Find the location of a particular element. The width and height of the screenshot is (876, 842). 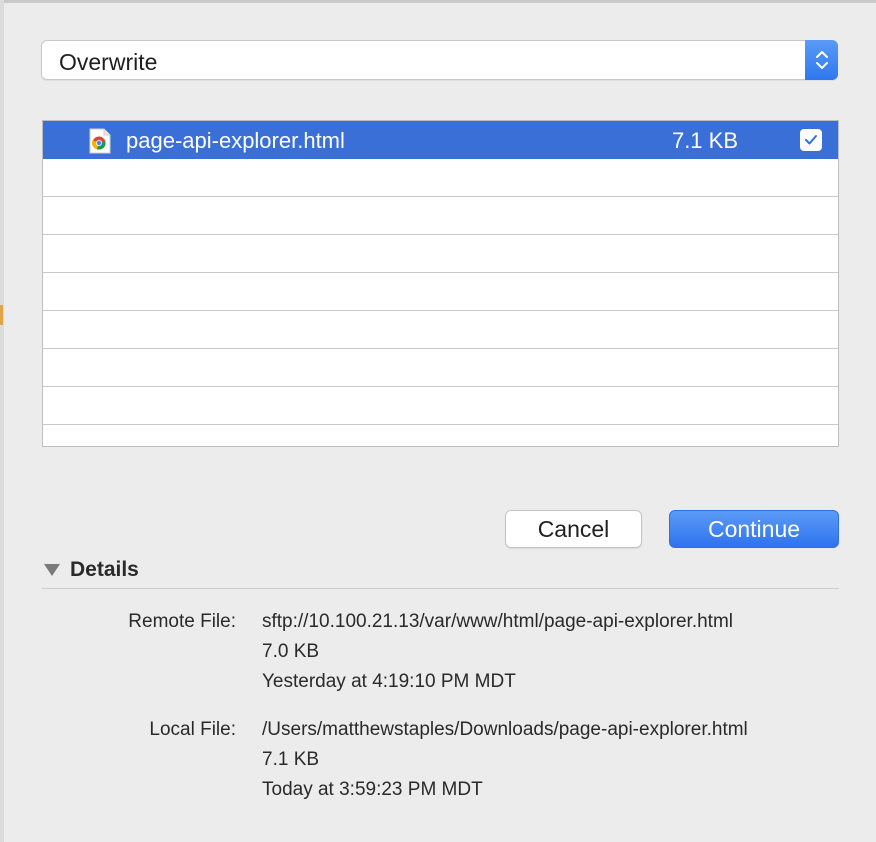

checkmark-icon is located at coordinates (811, 140).